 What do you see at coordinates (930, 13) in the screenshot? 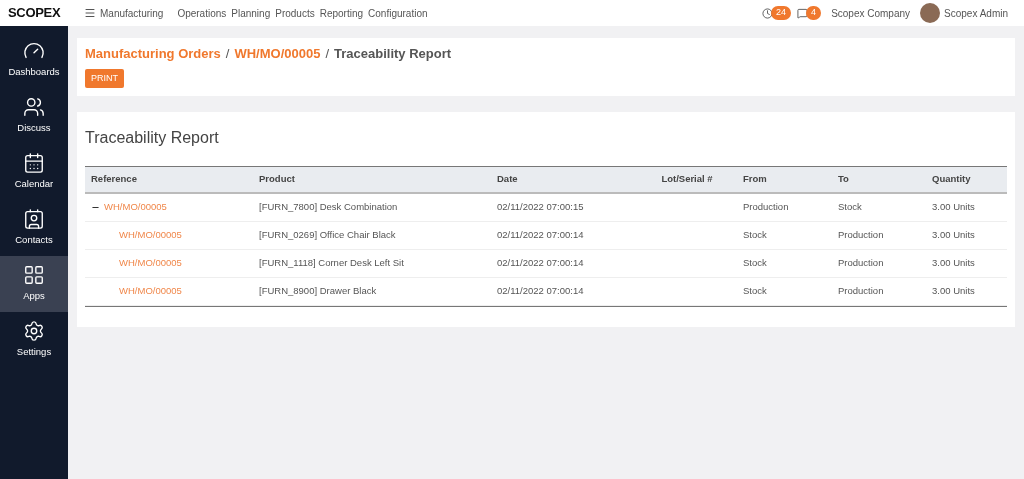
I see `avatar` at bounding box center [930, 13].